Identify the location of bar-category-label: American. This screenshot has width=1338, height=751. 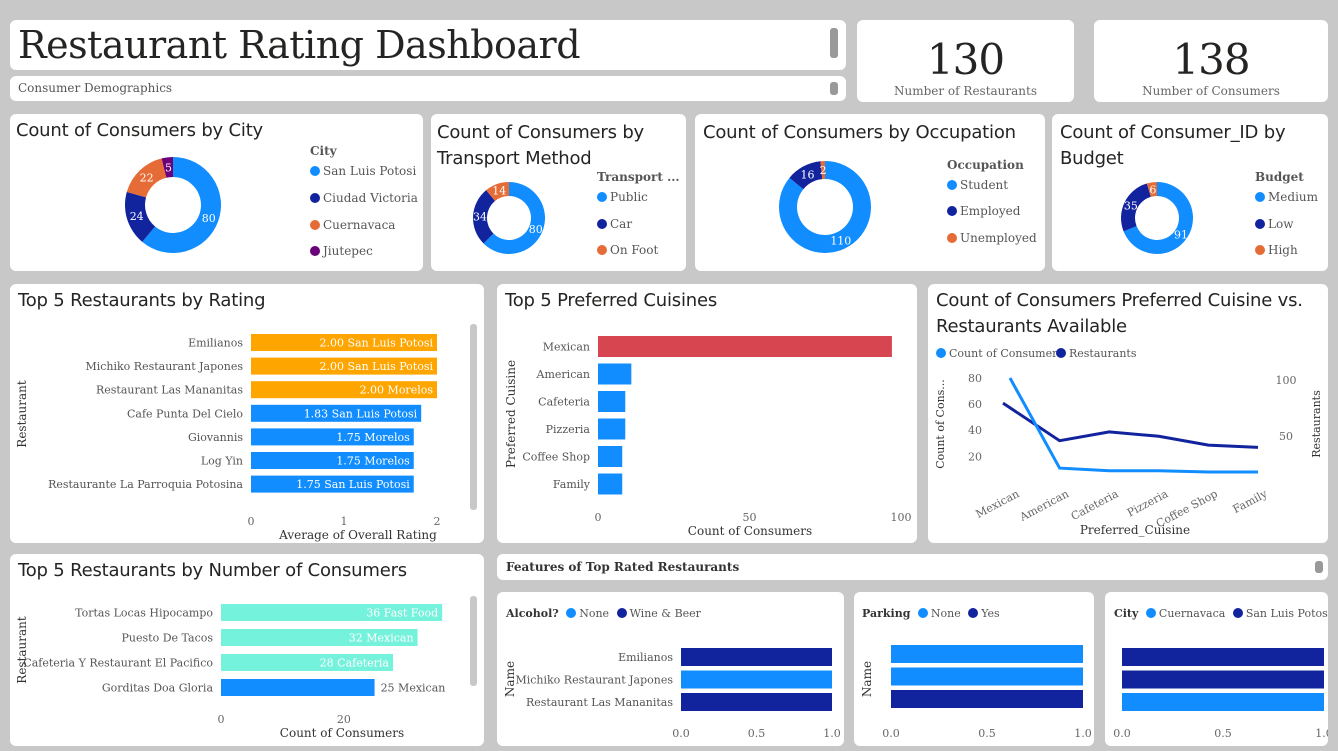
(563, 374).